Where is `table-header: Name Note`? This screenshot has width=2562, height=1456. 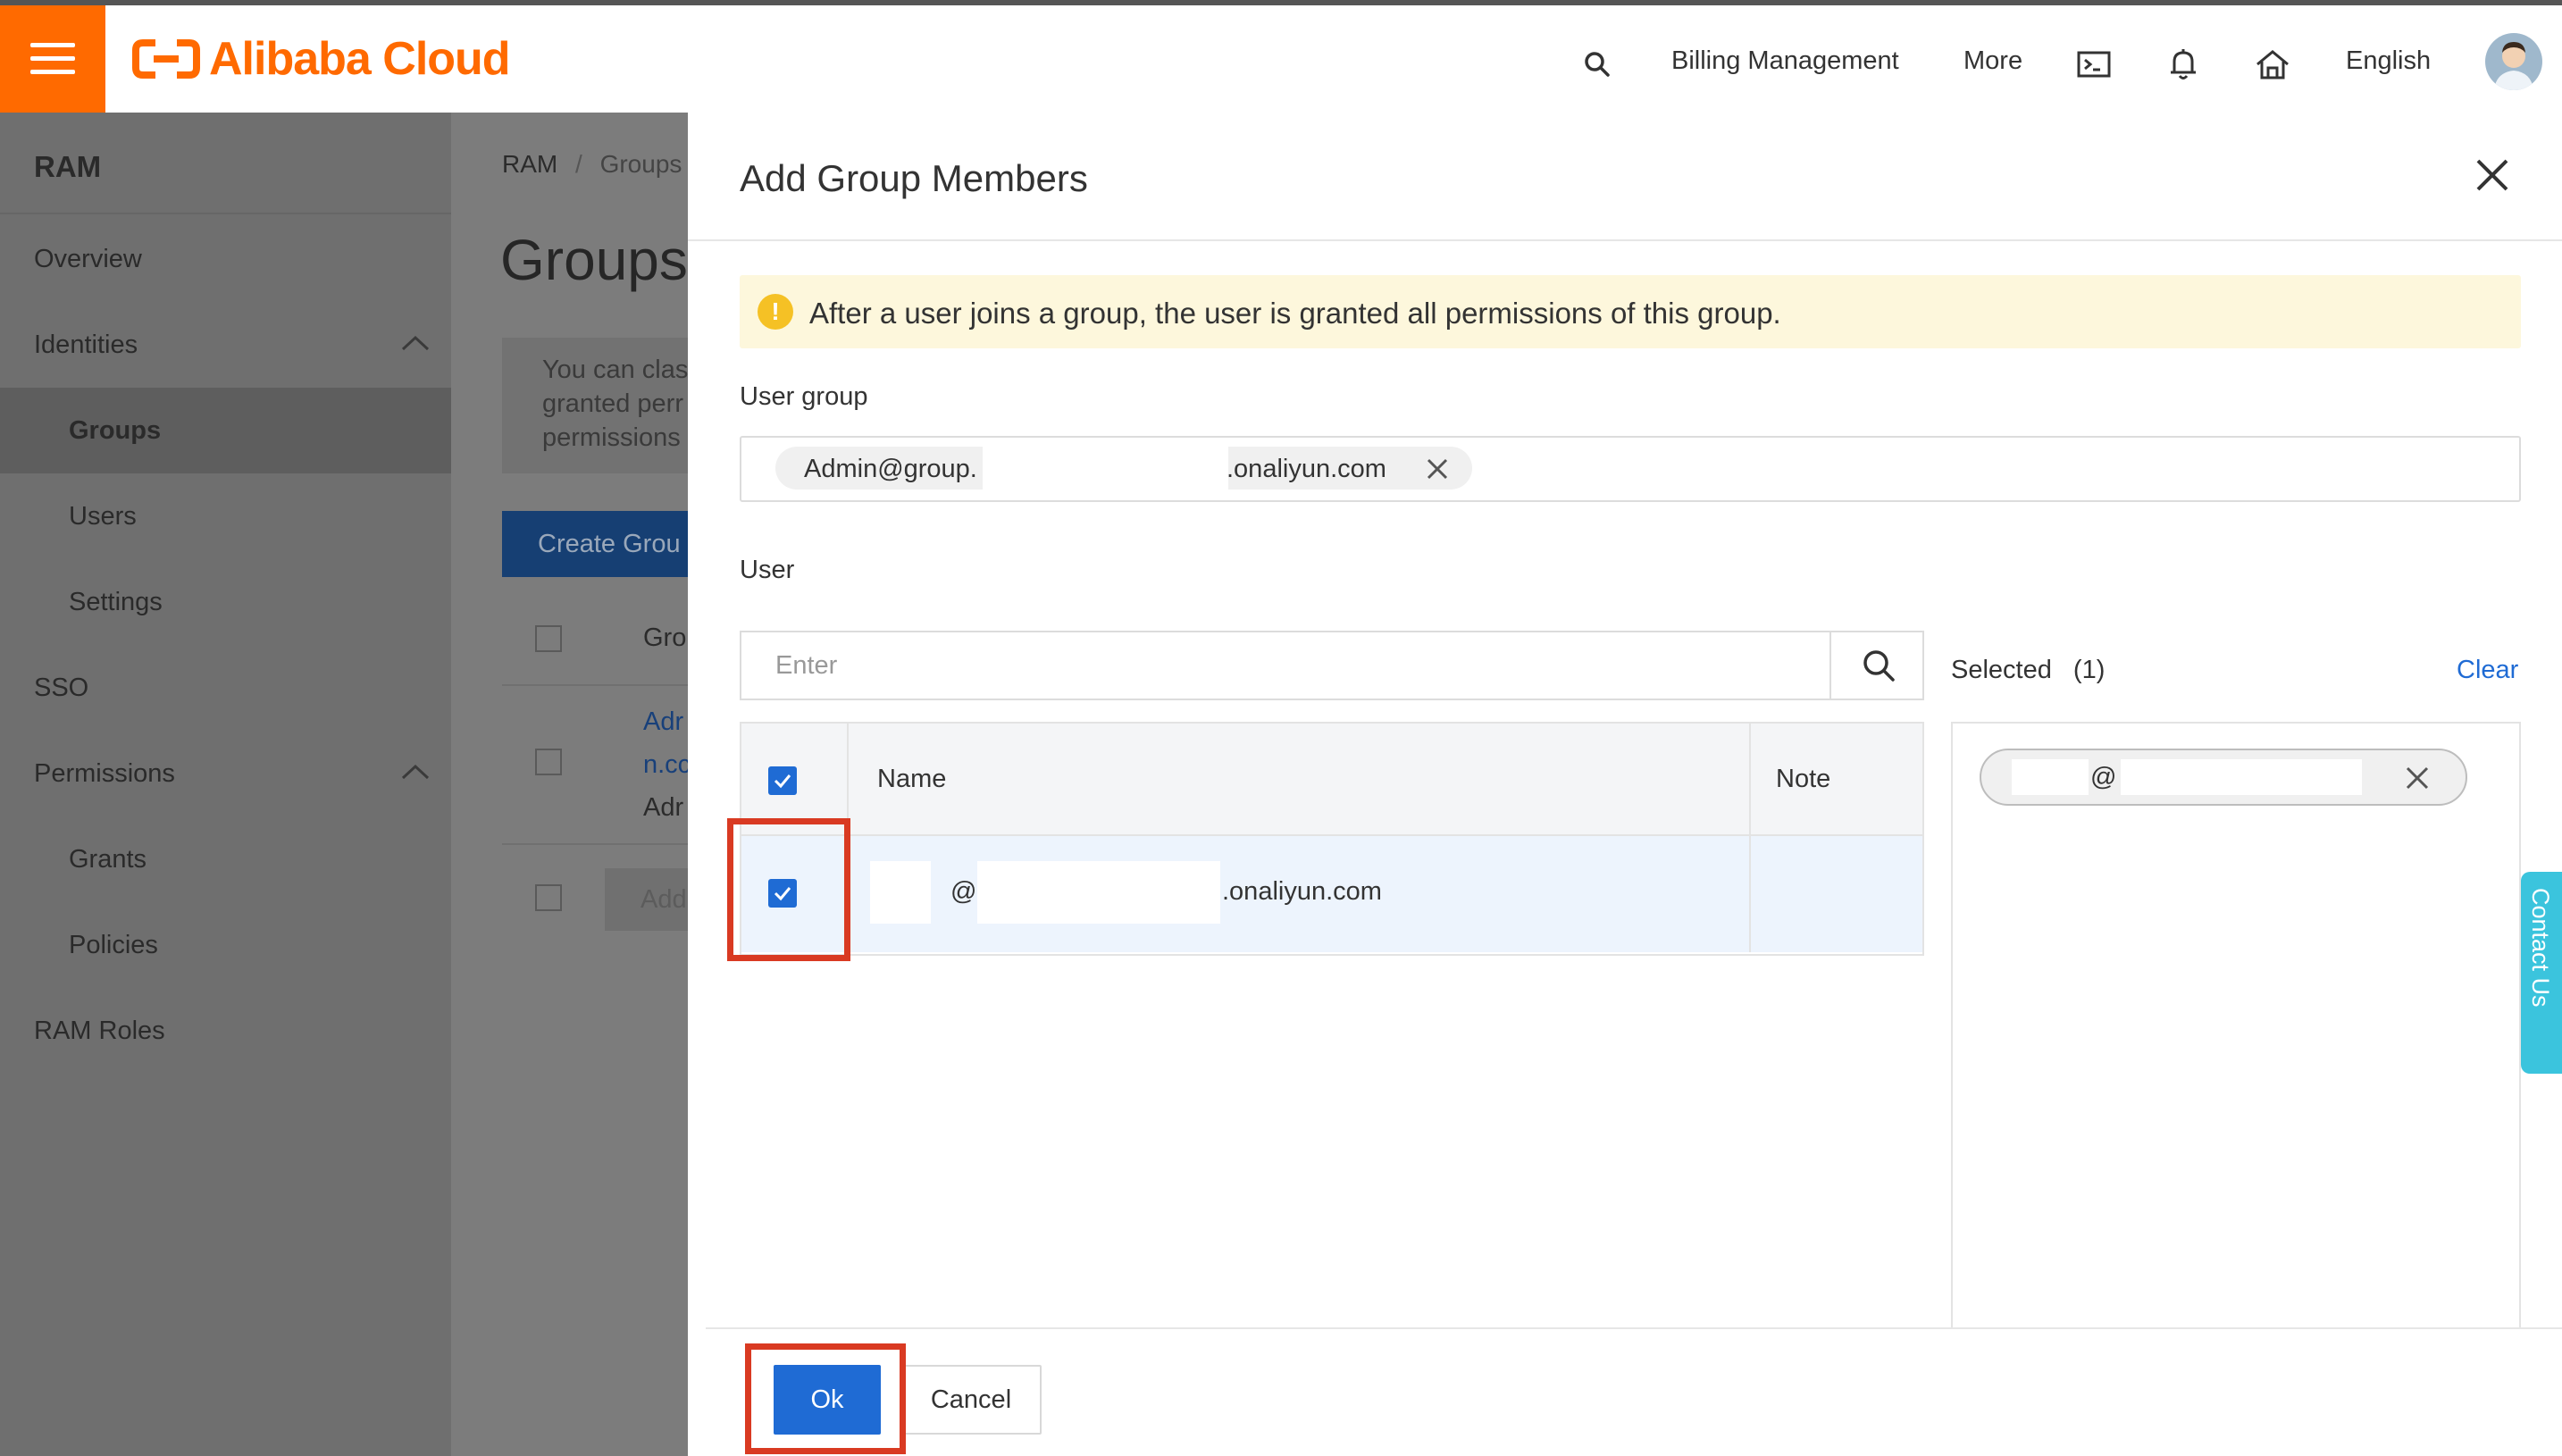 table-header: Name Note is located at coordinates (1331, 780).